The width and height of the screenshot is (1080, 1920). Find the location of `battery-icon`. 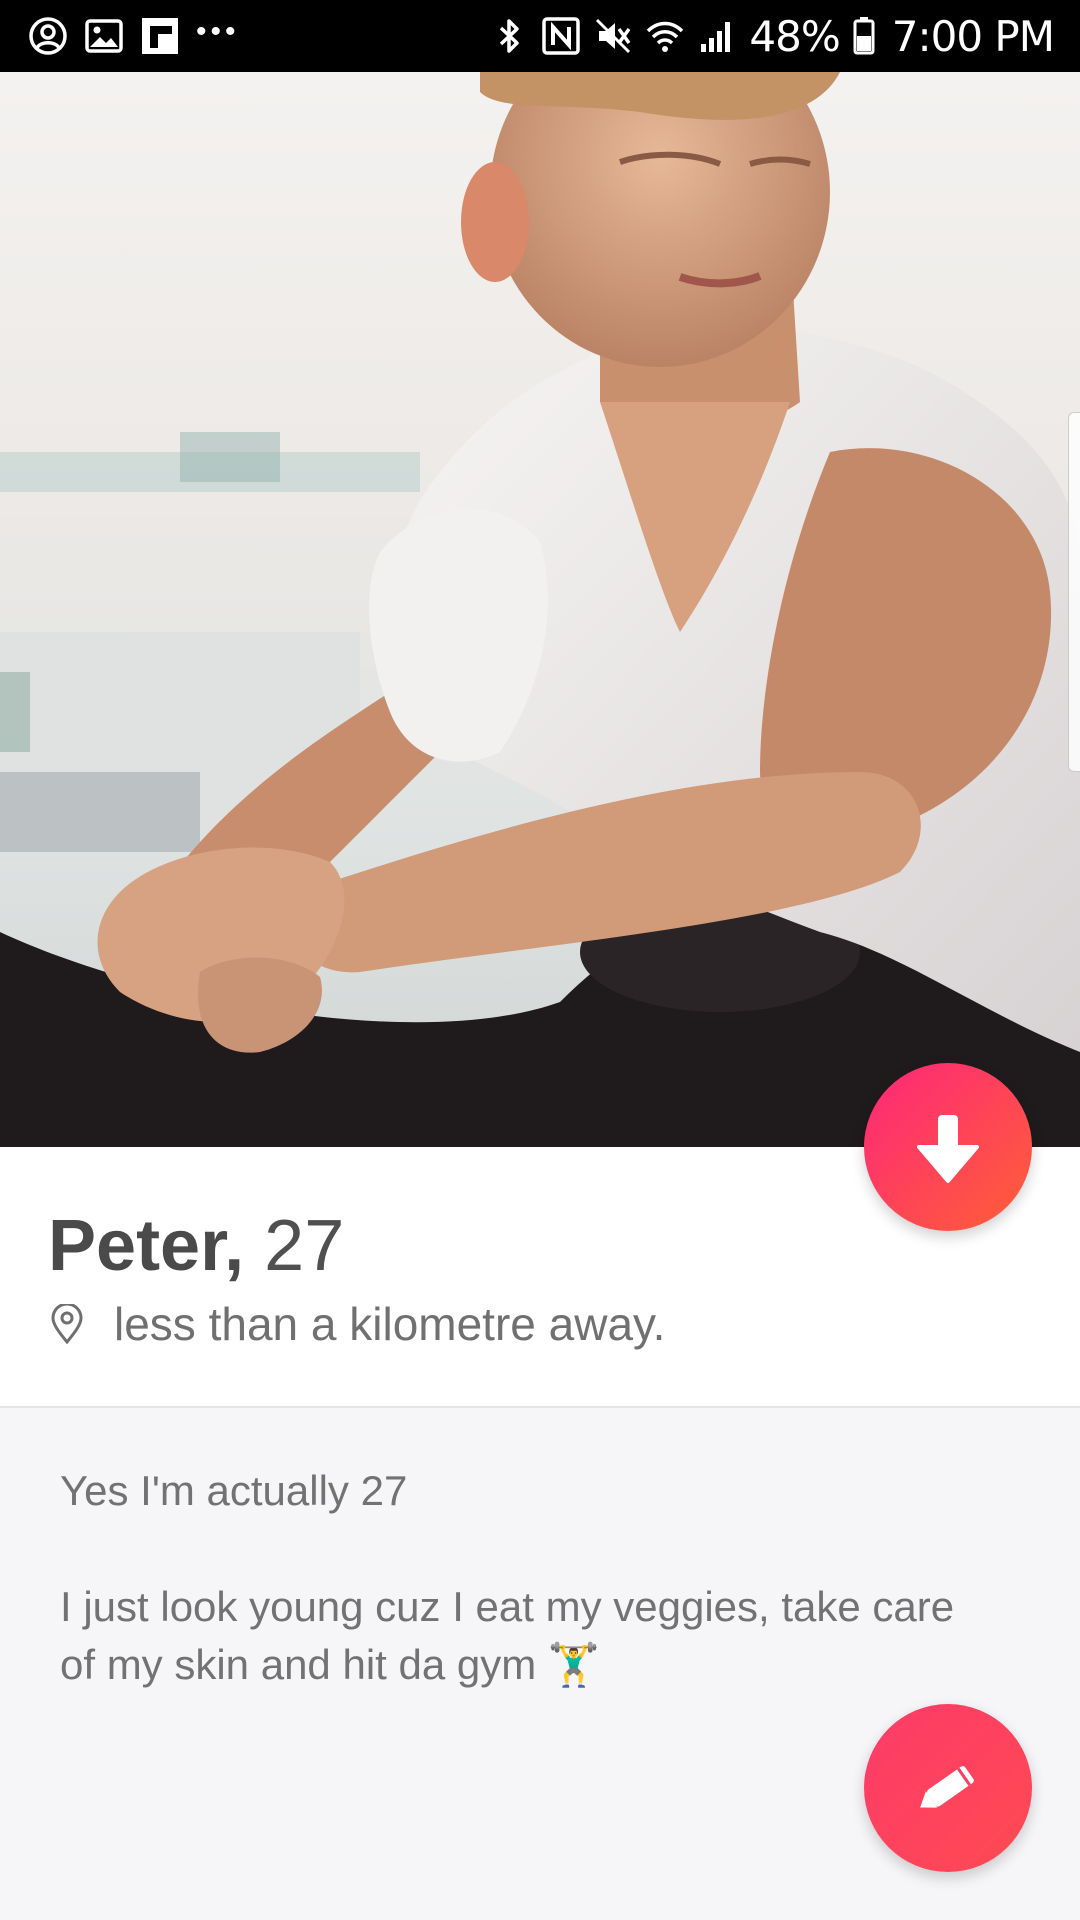

battery-icon is located at coordinates (864, 36).